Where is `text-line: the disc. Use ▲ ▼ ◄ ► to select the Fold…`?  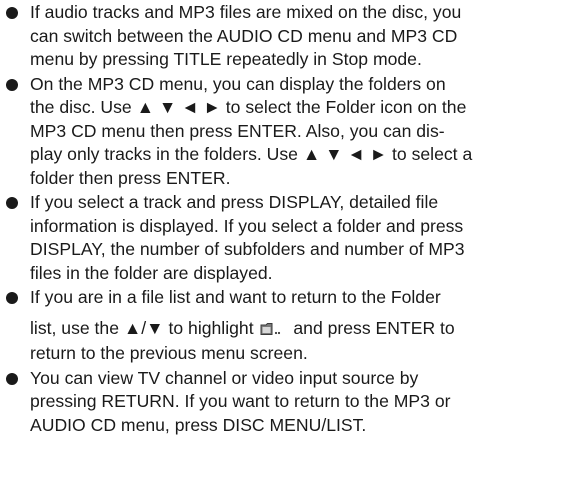 text-line: the disc. Use ▲ ▼ ◄ ► to select the Fold… is located at coordinates (248, 107).